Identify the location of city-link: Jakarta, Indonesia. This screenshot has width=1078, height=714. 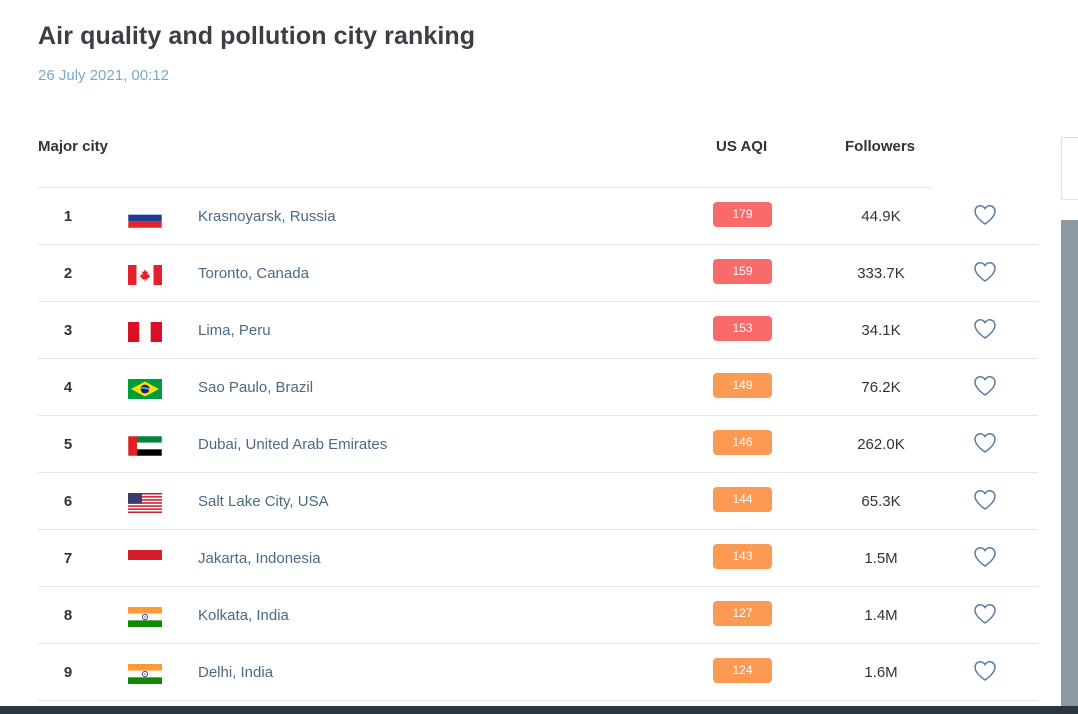
(259, 558).